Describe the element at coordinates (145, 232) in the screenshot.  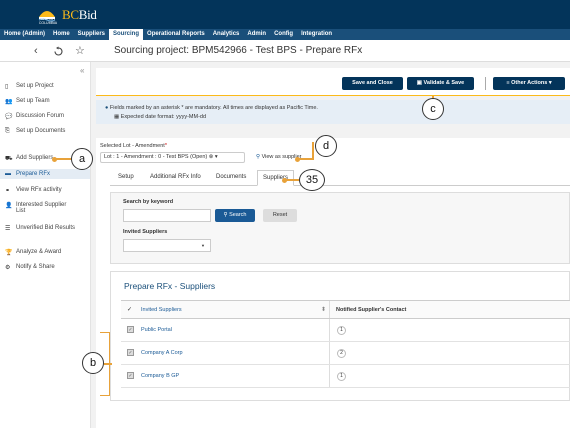
I see `invited-suppliers-label: Invited Suppliers` at that location.